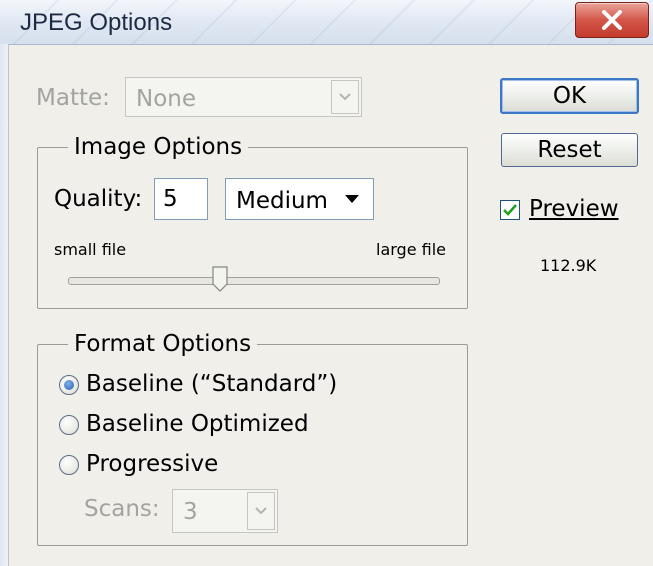 Image resolution: width=653 pixels, height=566 pixels. I want to click on scans-value: 3, so click(190, 512).